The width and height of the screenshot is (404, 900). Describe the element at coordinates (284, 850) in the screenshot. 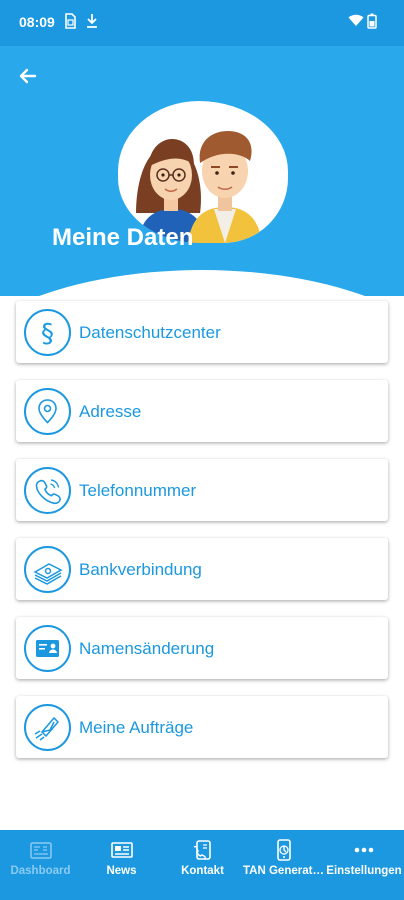

I see `tan-generator-icon` at that location.